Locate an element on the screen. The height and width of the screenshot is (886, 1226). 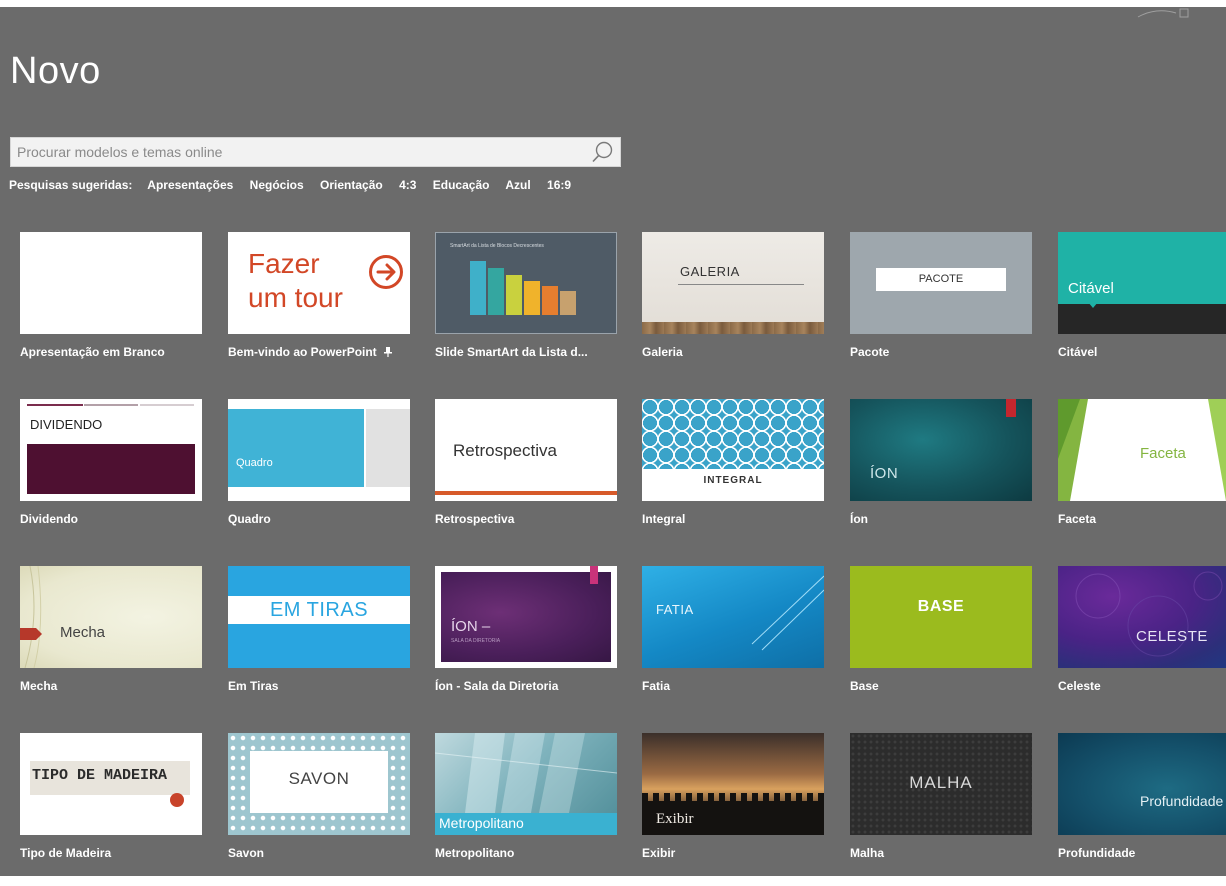
metropolitano-thumb-title: Metropolitano is located at coordinates (481, 823).